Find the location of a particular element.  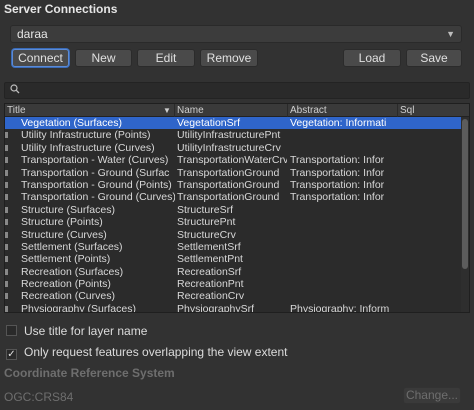

row-abstract: Vegetation: Informati is located at coordinates (338, 123).